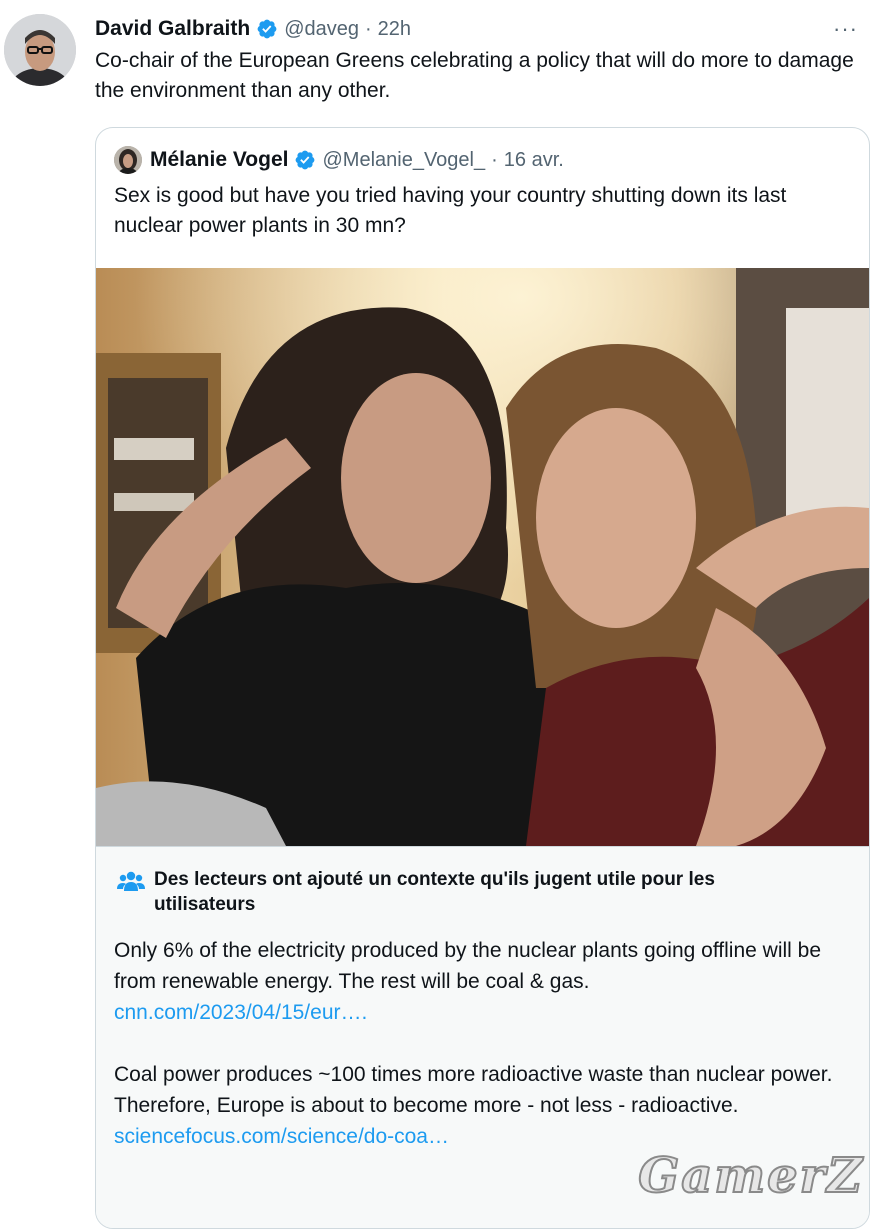  Describe the element at coordinates (128, 160) in the screenshot. I see `quoted-author-avatar` at that location.